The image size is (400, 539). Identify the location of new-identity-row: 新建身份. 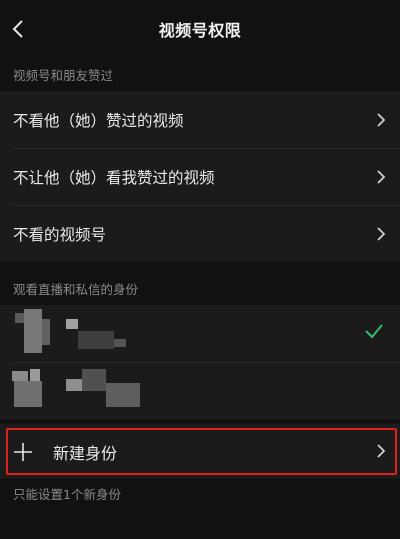
(200, 451).